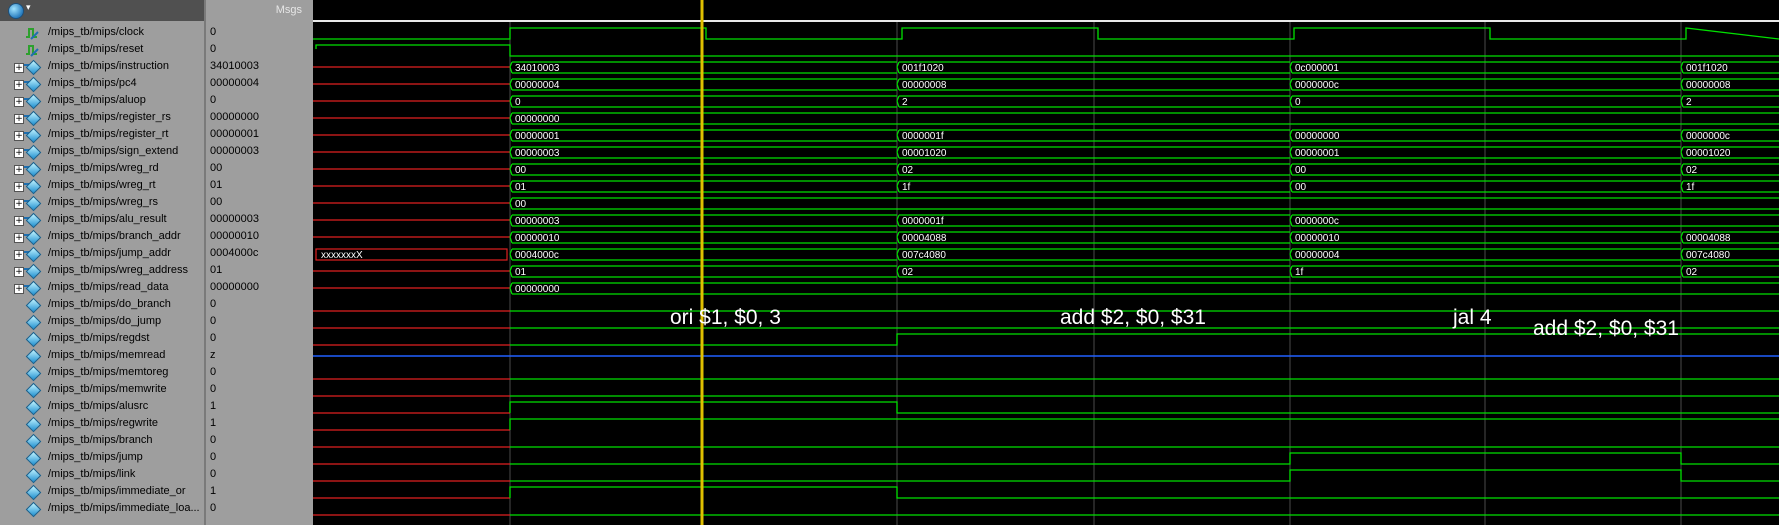  Describe the element at coordinates (1707, 68) in the screenshot. I see `bus-value-label: 001f1020` at that location.